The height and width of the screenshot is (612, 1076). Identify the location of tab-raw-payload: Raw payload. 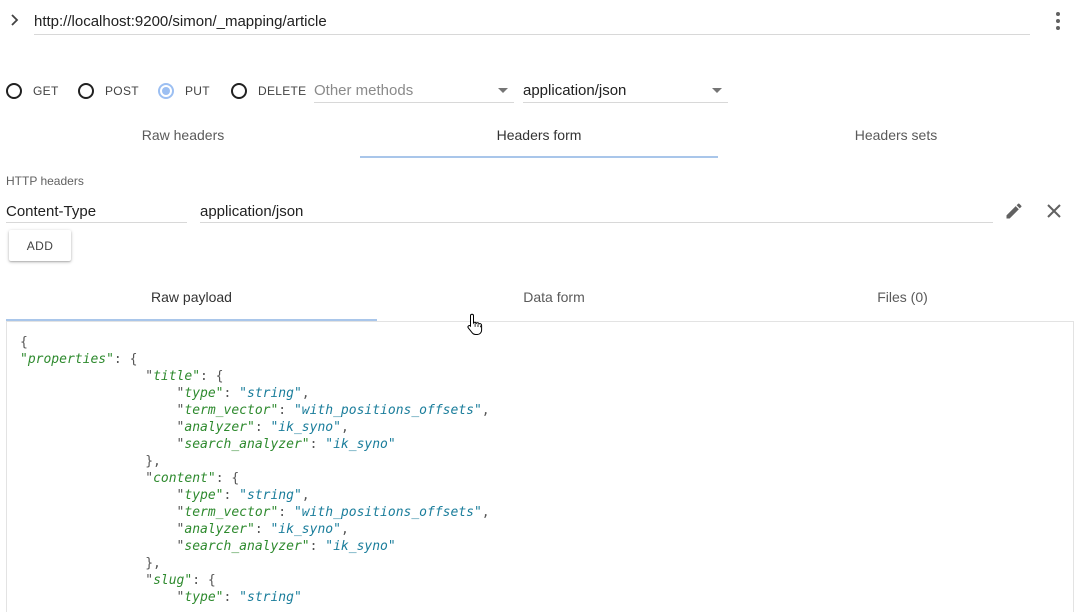
(191, 297).